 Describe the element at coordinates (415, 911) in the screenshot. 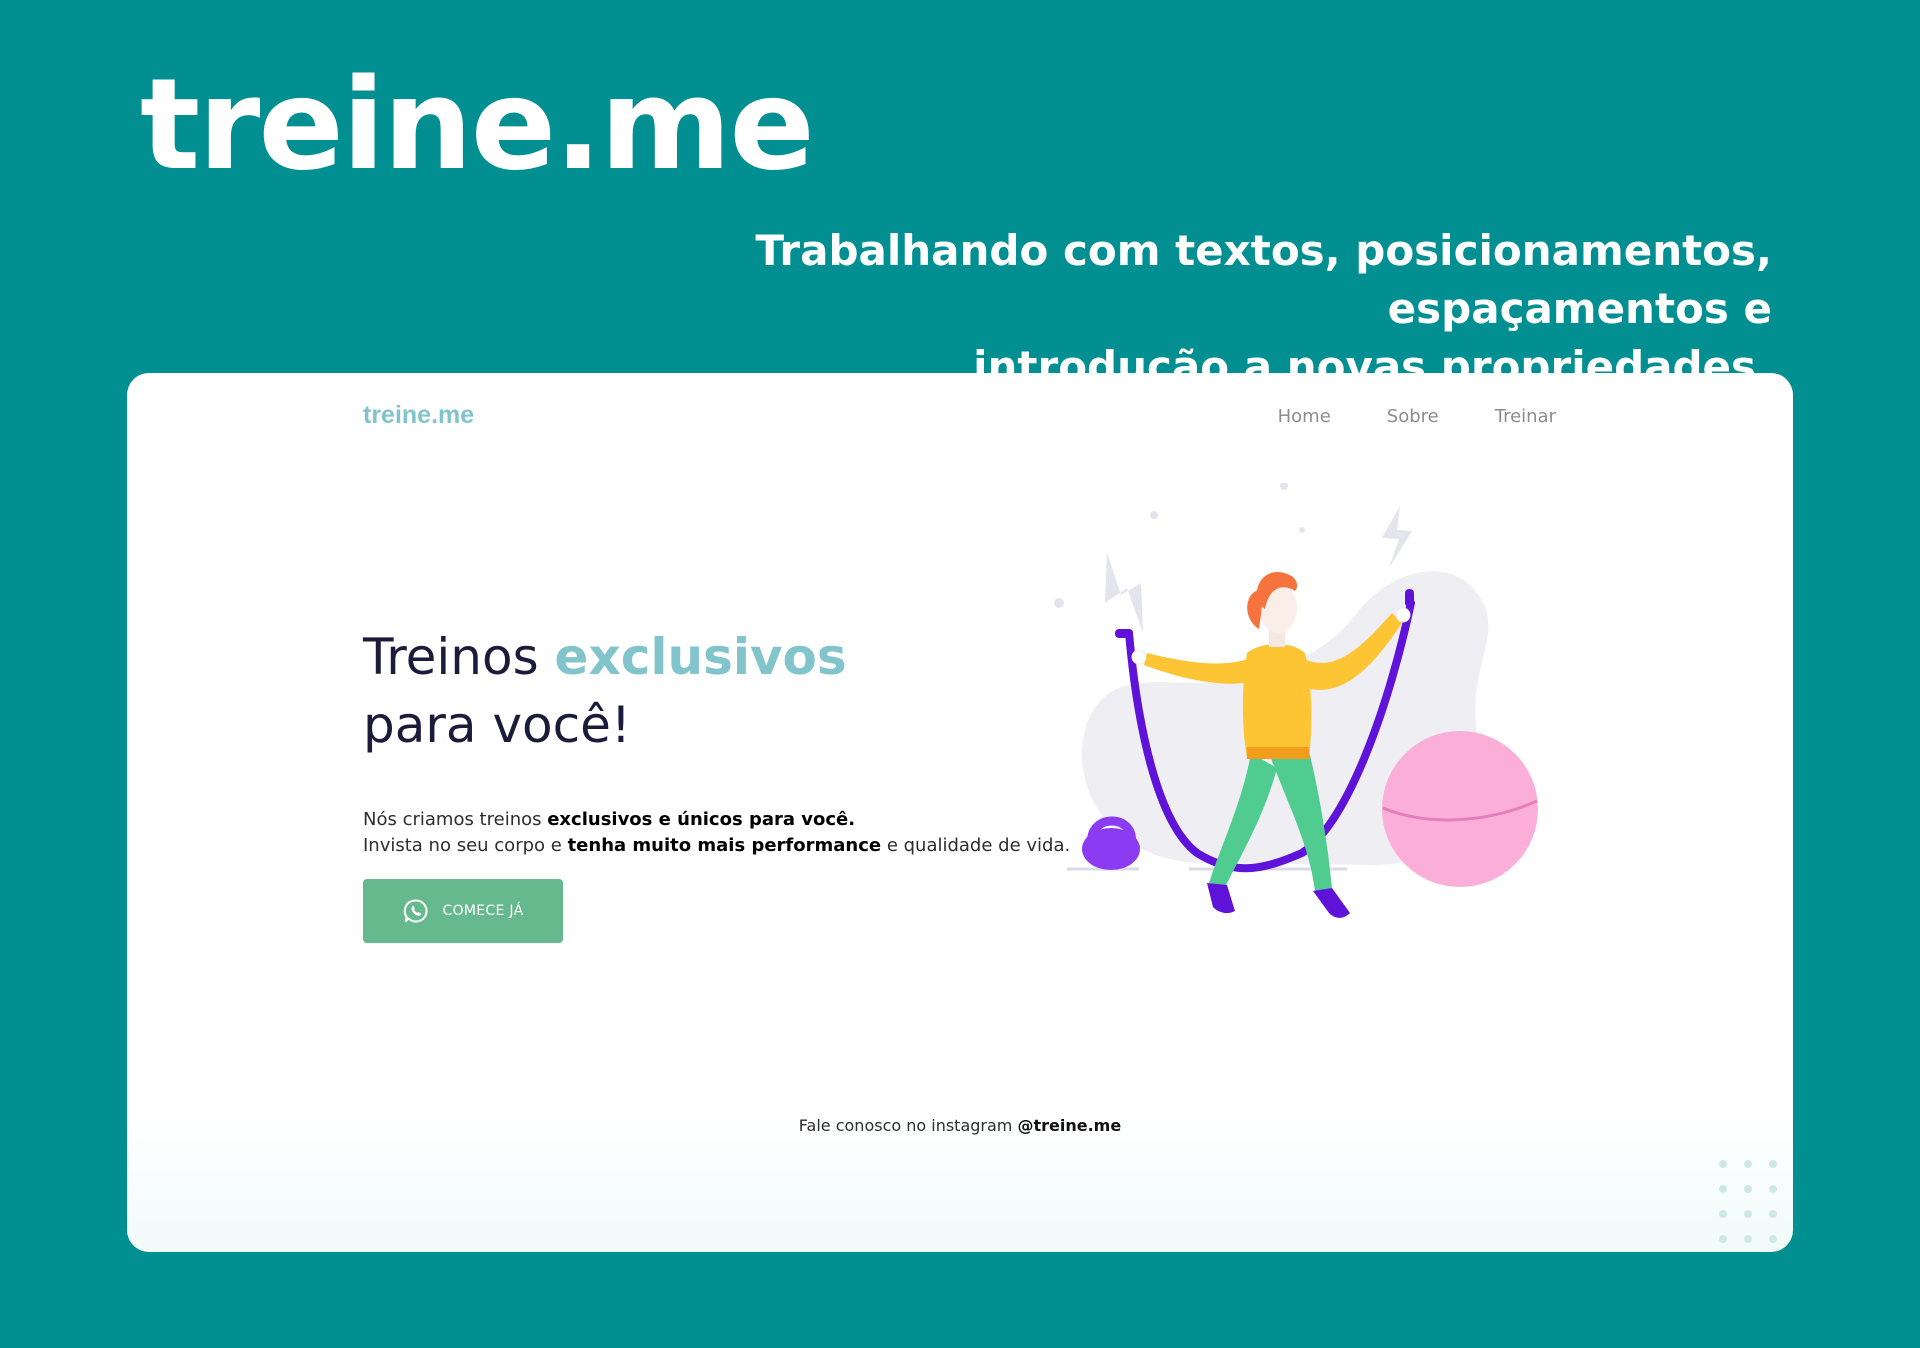

I see `whatsapp-icon` at that location.